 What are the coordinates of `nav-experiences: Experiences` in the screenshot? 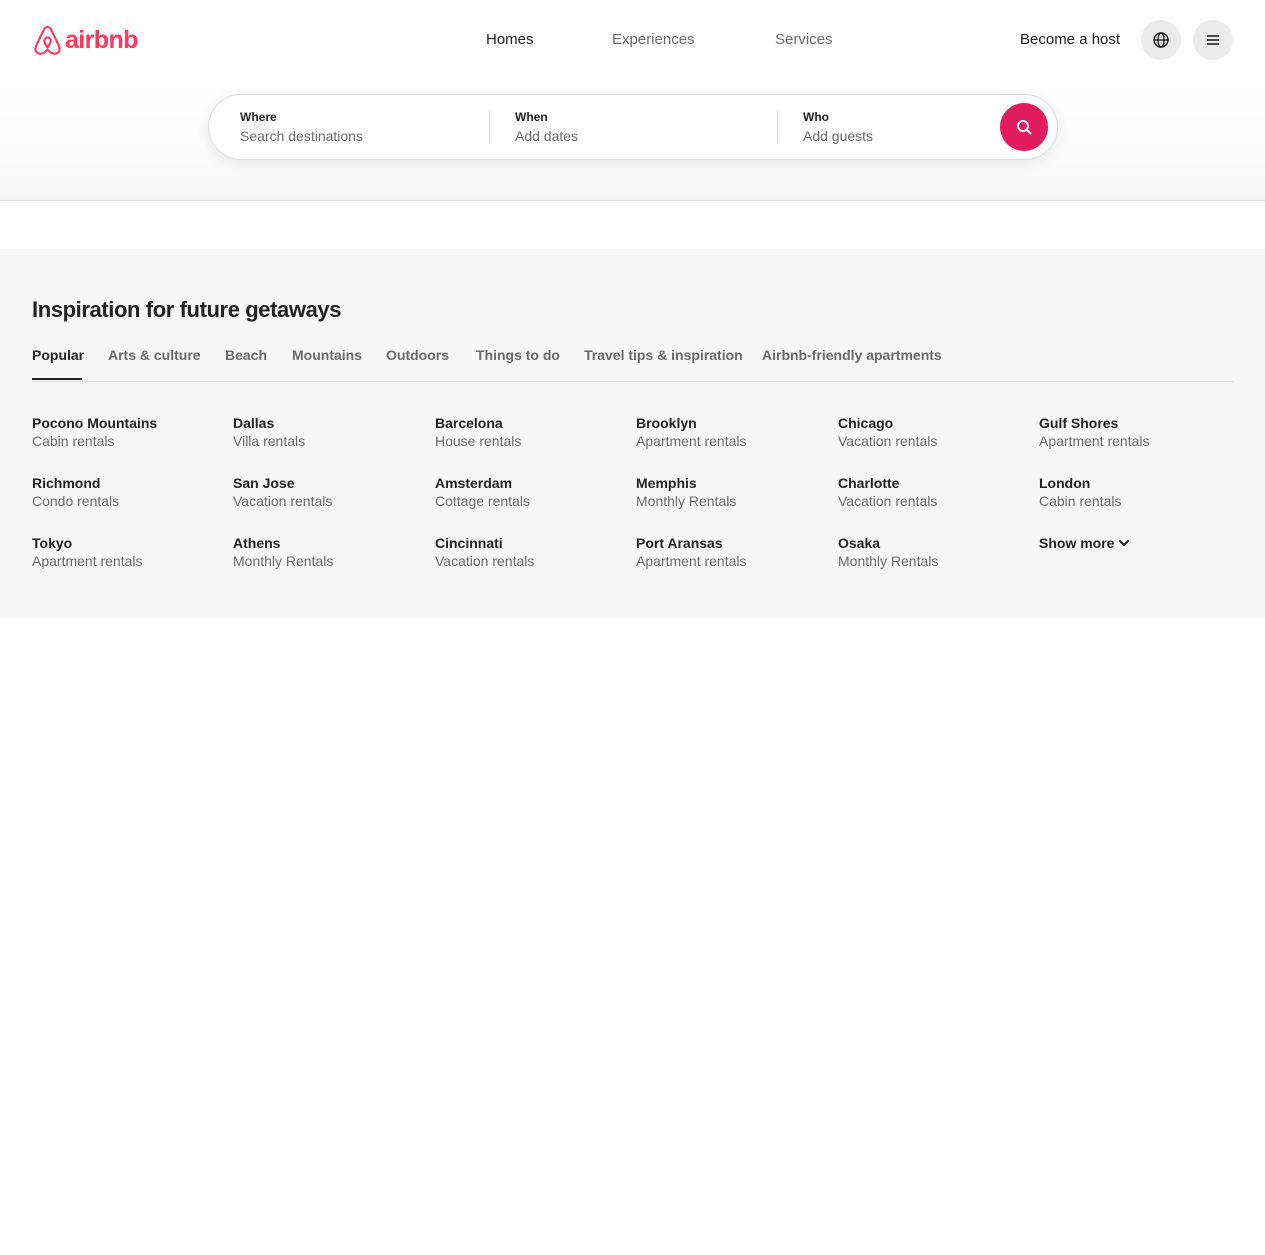 It's located at (653, 40).